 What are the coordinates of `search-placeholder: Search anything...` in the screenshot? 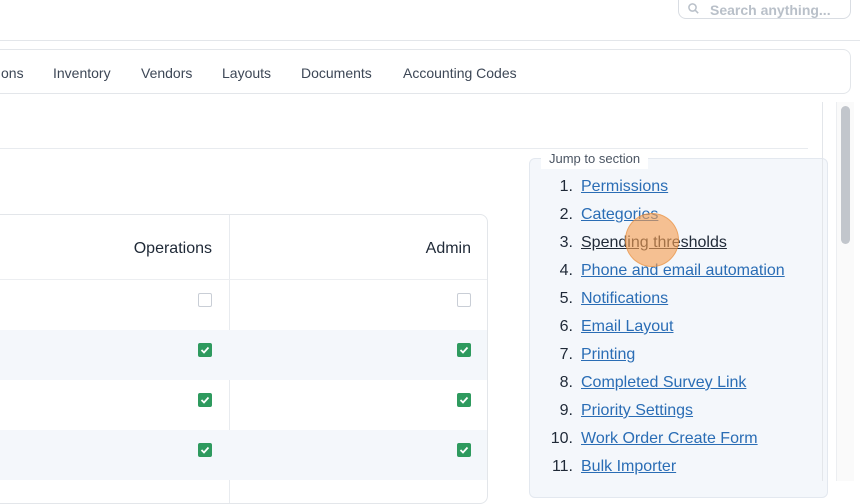 It's located at (770, 10).